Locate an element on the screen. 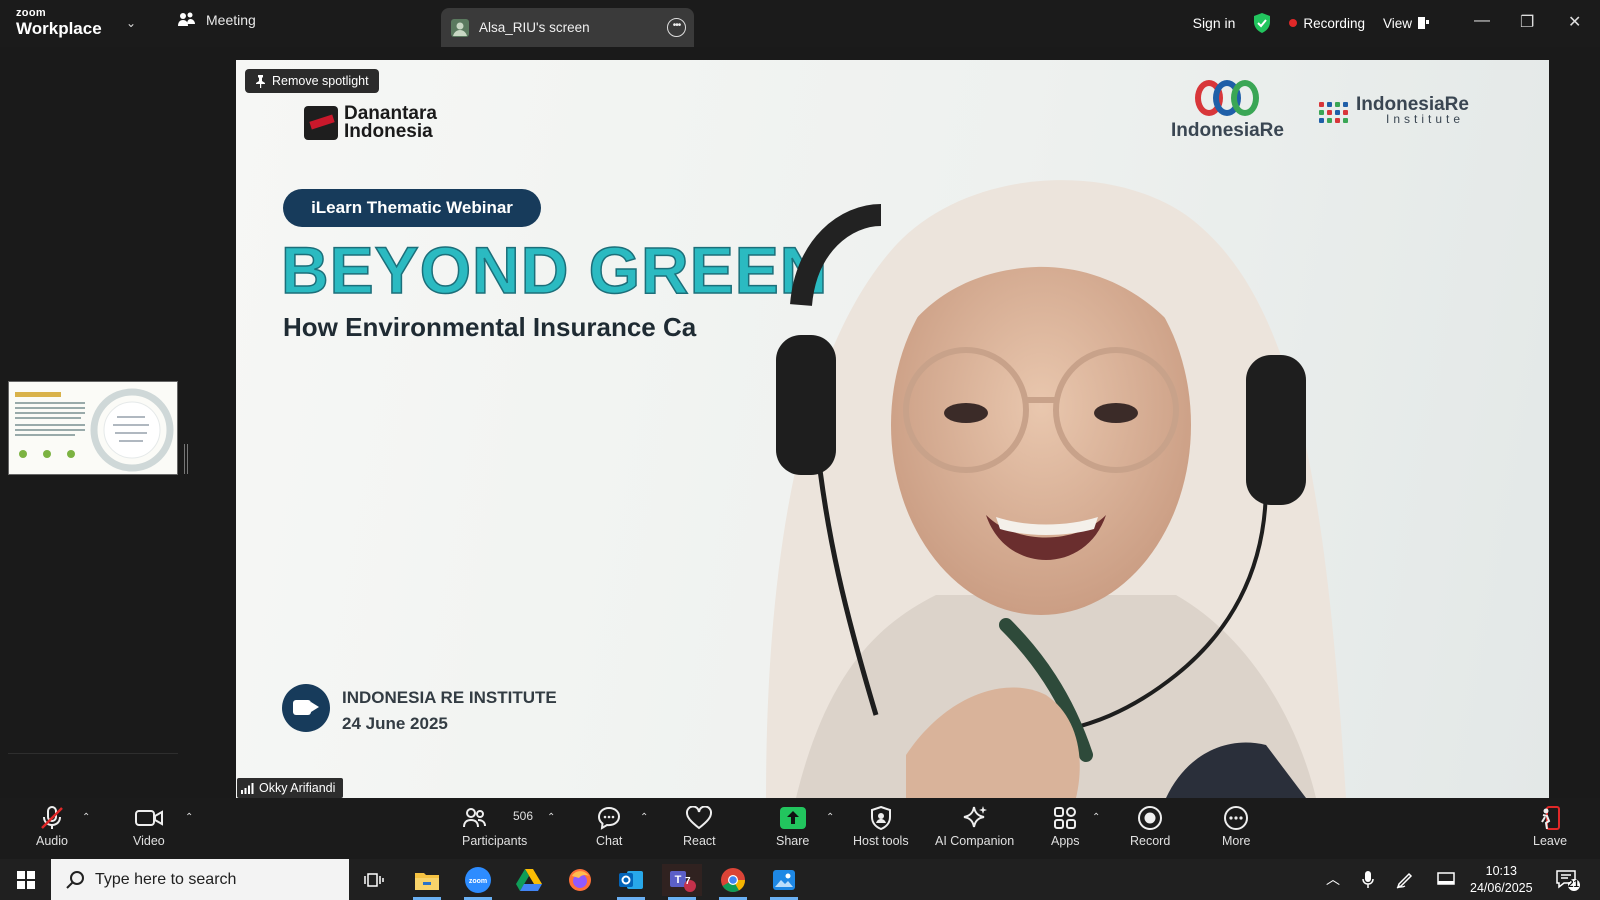  close-icon: ✕ is located at coordinates (1574, 22).